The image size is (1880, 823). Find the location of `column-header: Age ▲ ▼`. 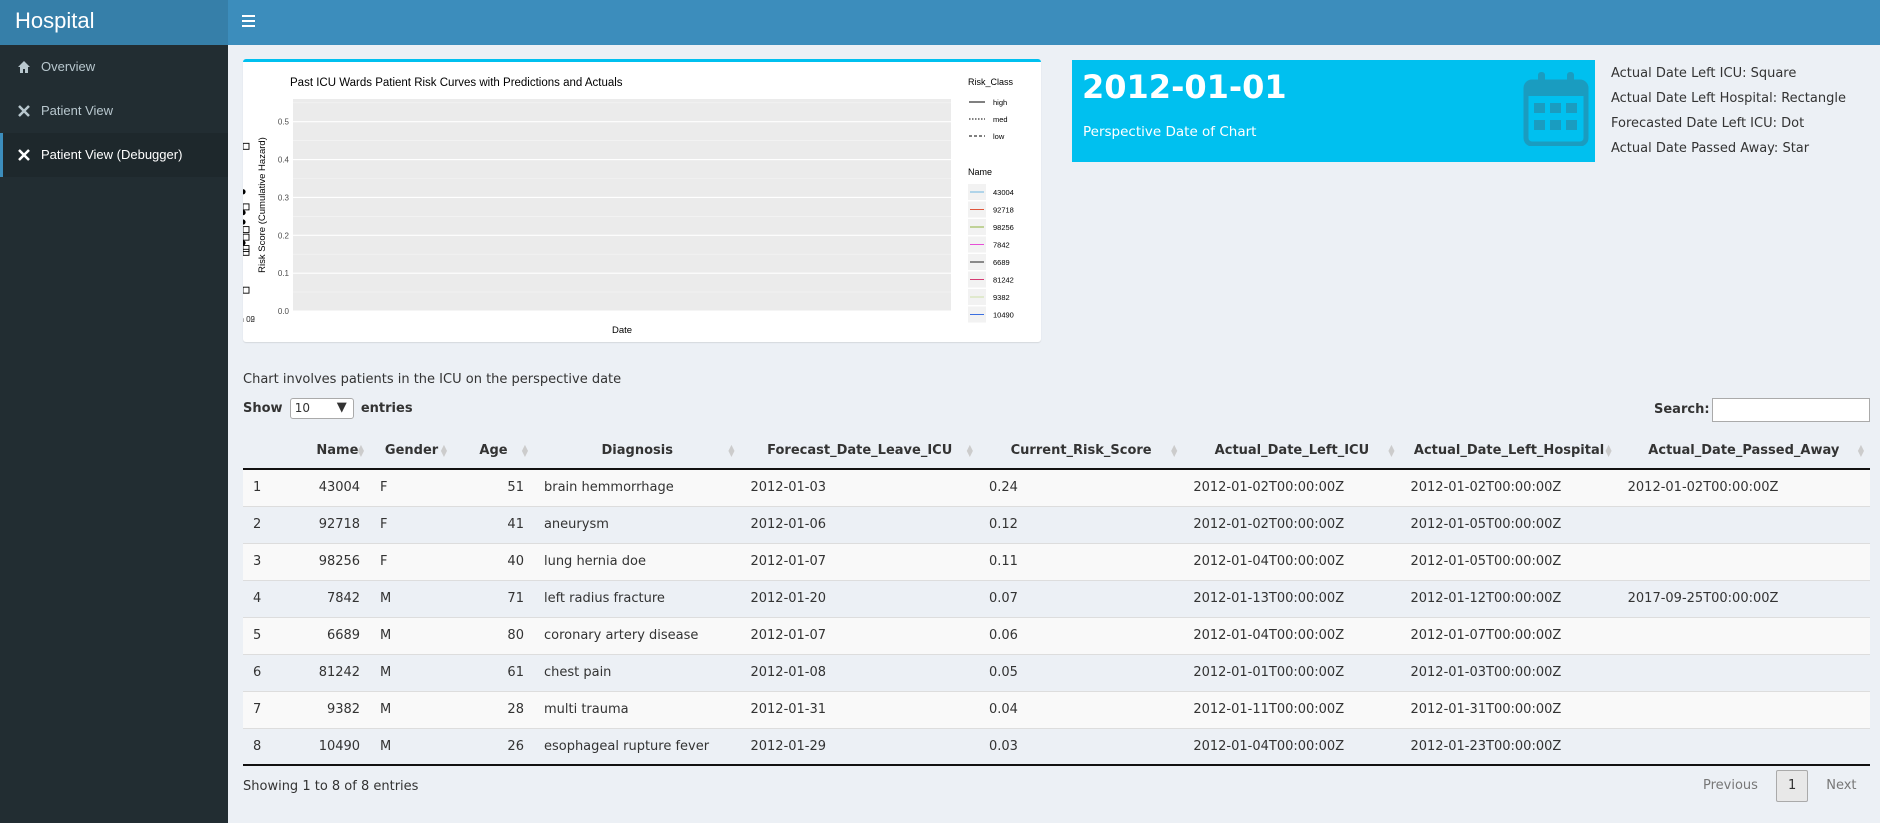

column-header: Age ▲ ▼ is located at coordinates (493, 451).